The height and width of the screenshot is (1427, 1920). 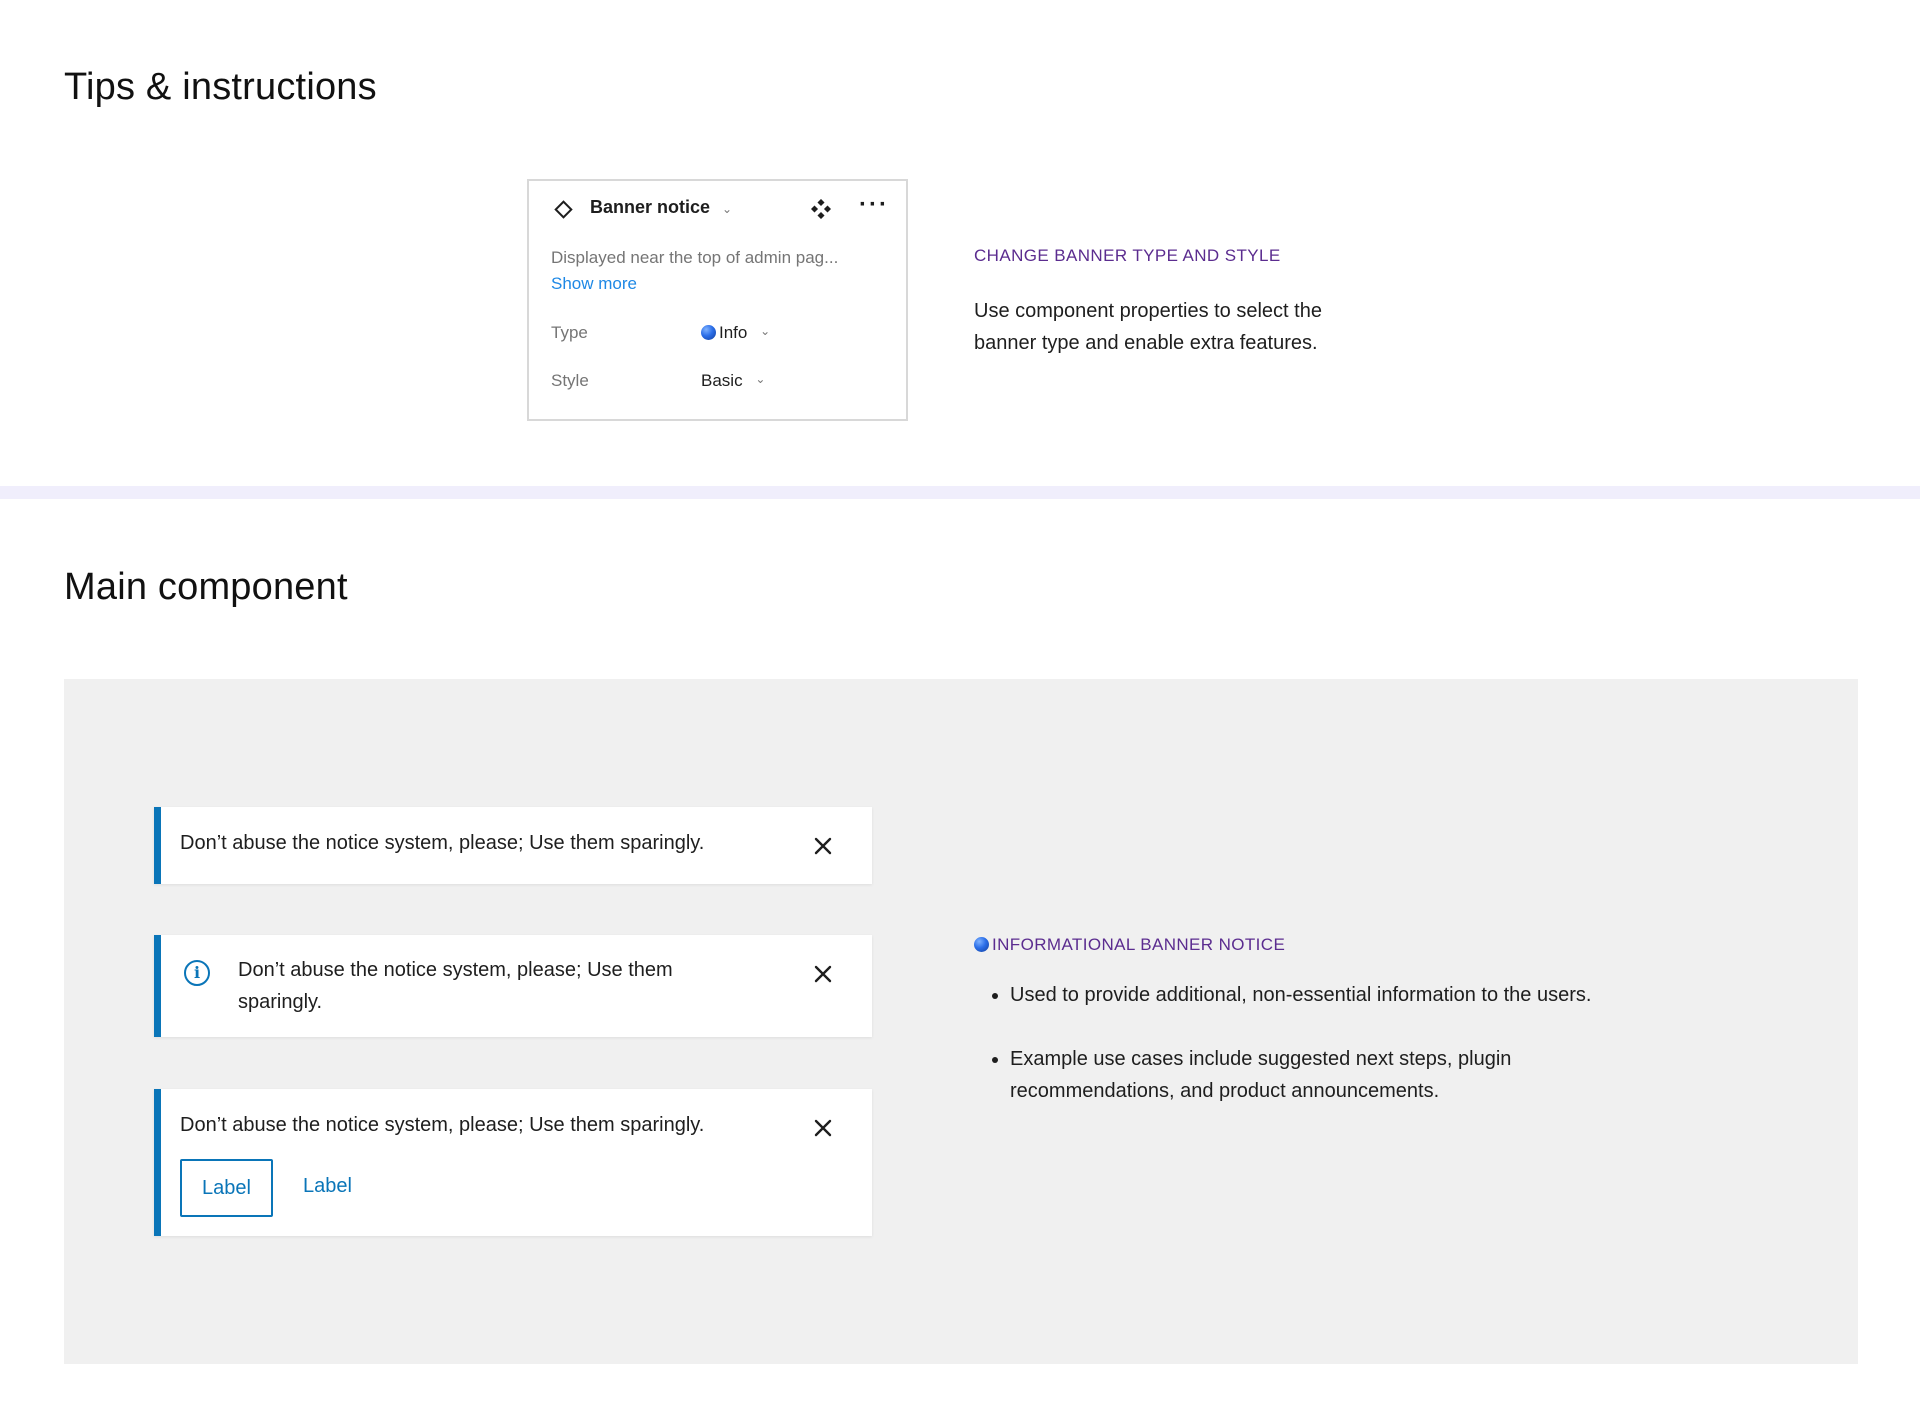 I want to click on type-select: Info ⌄, so click(x=735, y=333).